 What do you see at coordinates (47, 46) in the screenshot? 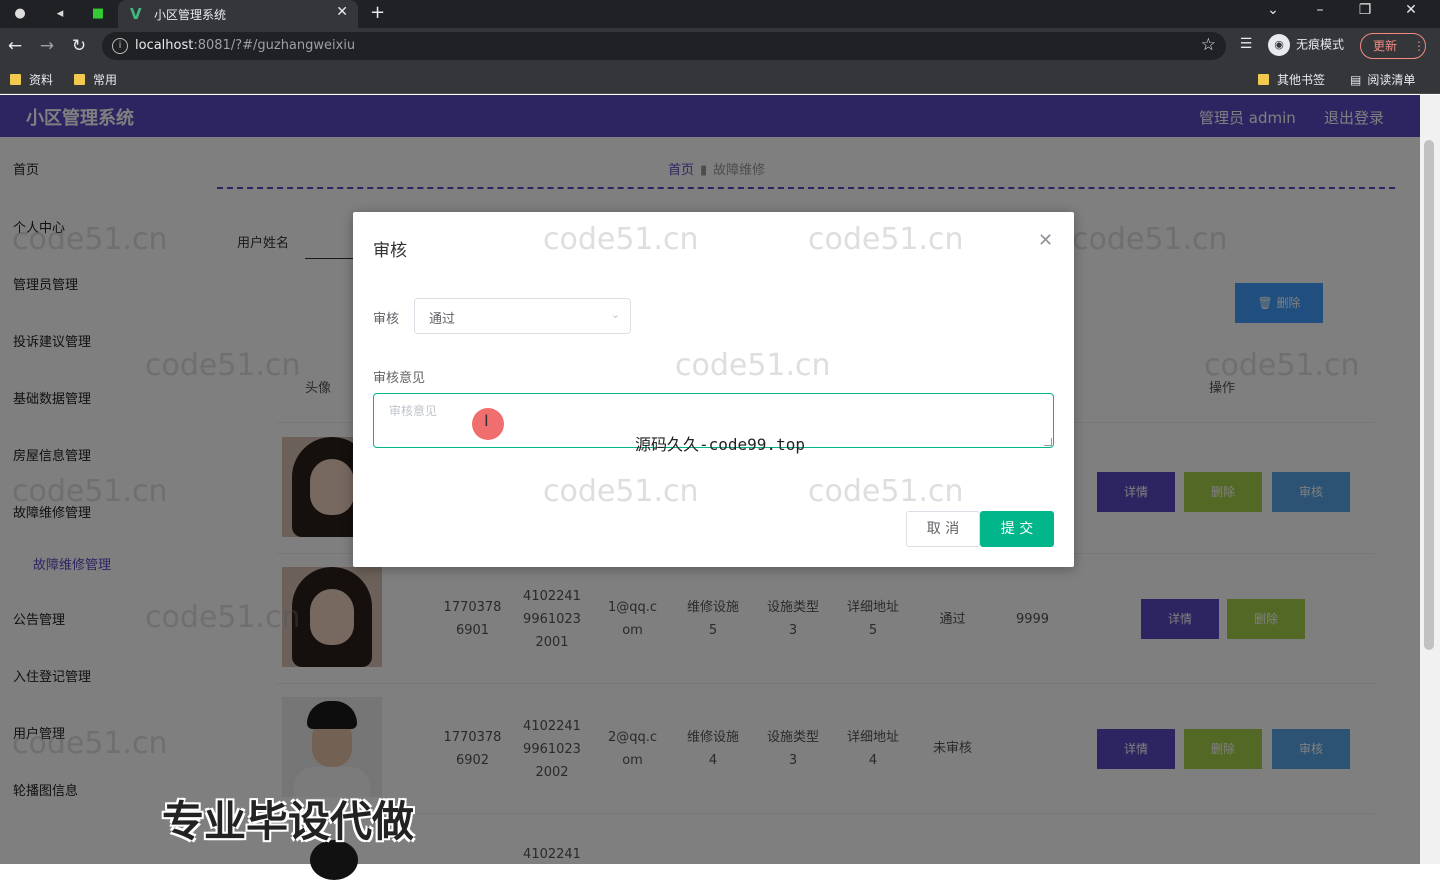
I see `forward-icon: →` at bounding box center [47, 46].